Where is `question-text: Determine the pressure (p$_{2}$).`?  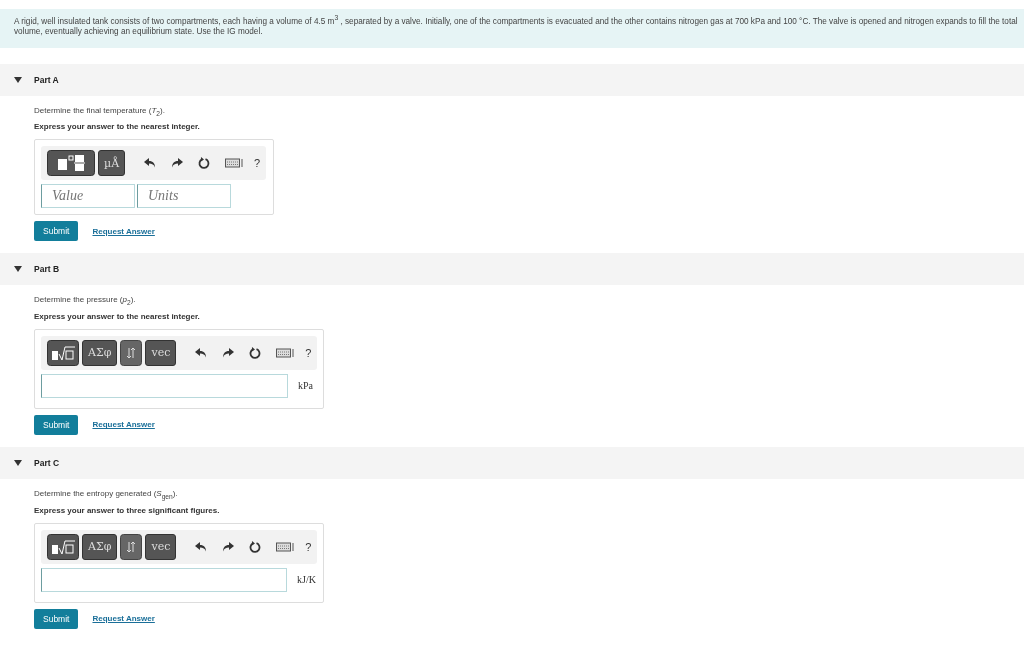
question-text: Determine the pressure (p$_{2}$). is located at coordinates (85, 300).